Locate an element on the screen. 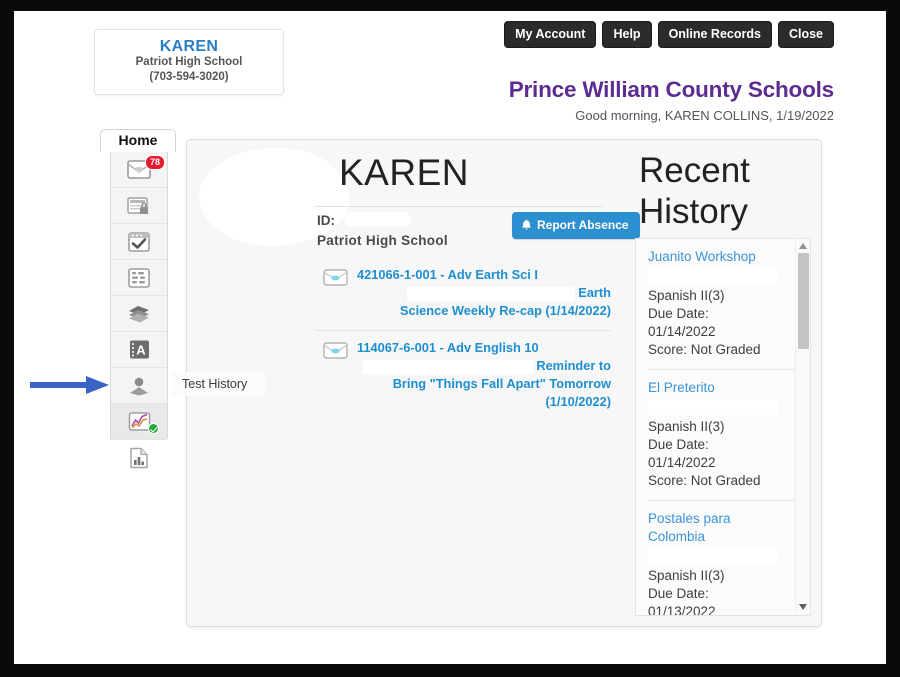 Image resolution: width=900 pixels, height=677 pixels. sidebar-item-schedule is located at coordinates (139, 278).